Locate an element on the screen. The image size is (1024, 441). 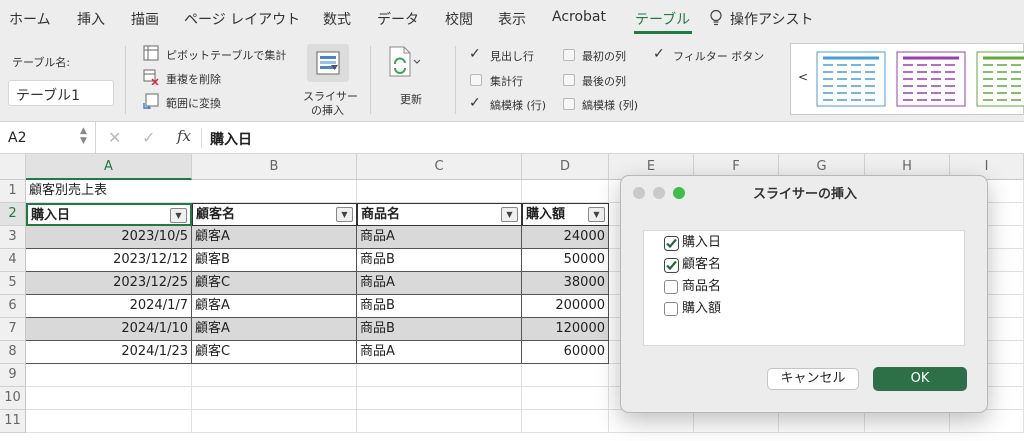
tab-insert: 挿入 is located at coordinates (91, 19).